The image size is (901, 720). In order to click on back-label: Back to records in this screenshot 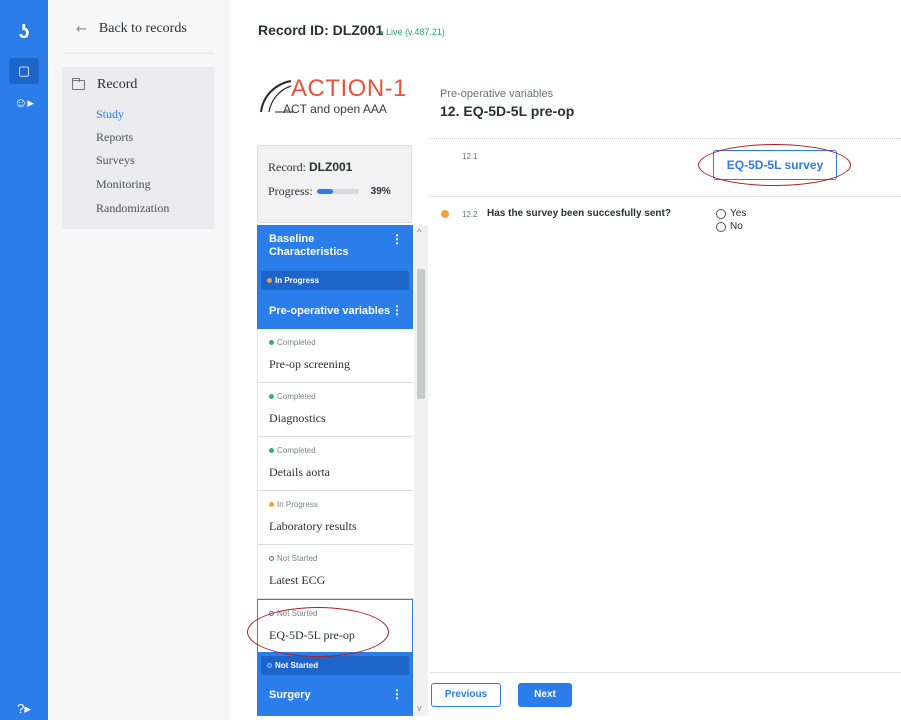, I will do `click(142, 28)`.